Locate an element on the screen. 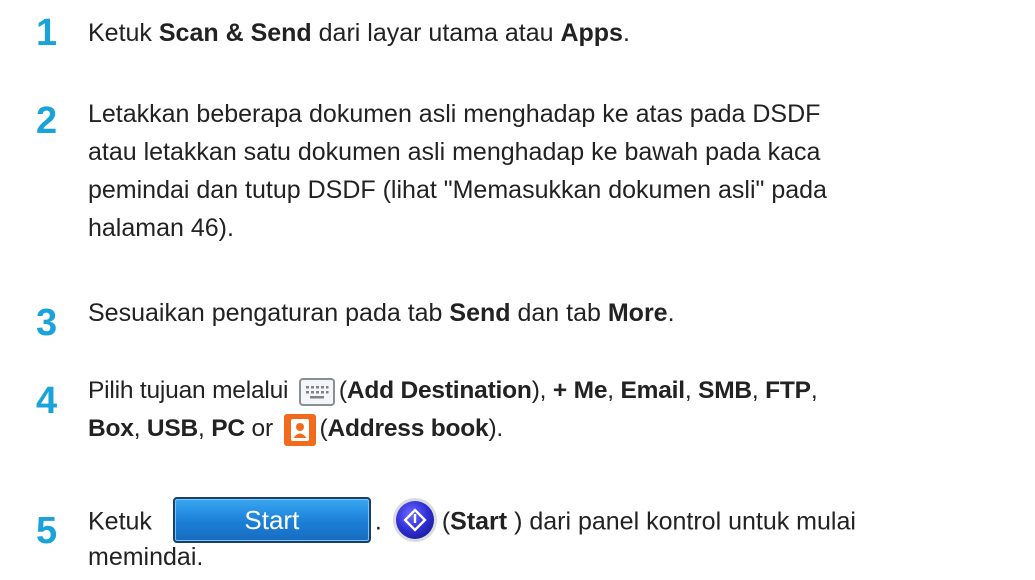  text-segment: or is located at coordinates (262, 428).